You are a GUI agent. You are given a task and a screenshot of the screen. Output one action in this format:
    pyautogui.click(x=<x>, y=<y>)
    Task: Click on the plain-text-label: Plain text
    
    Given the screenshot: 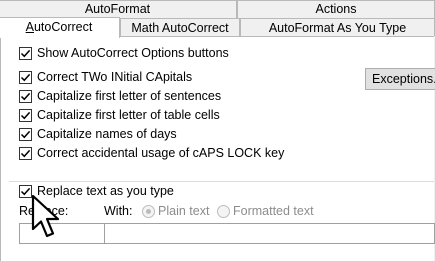 What is the action you would take?
    pyautogui.click(x=184, y=211)
    